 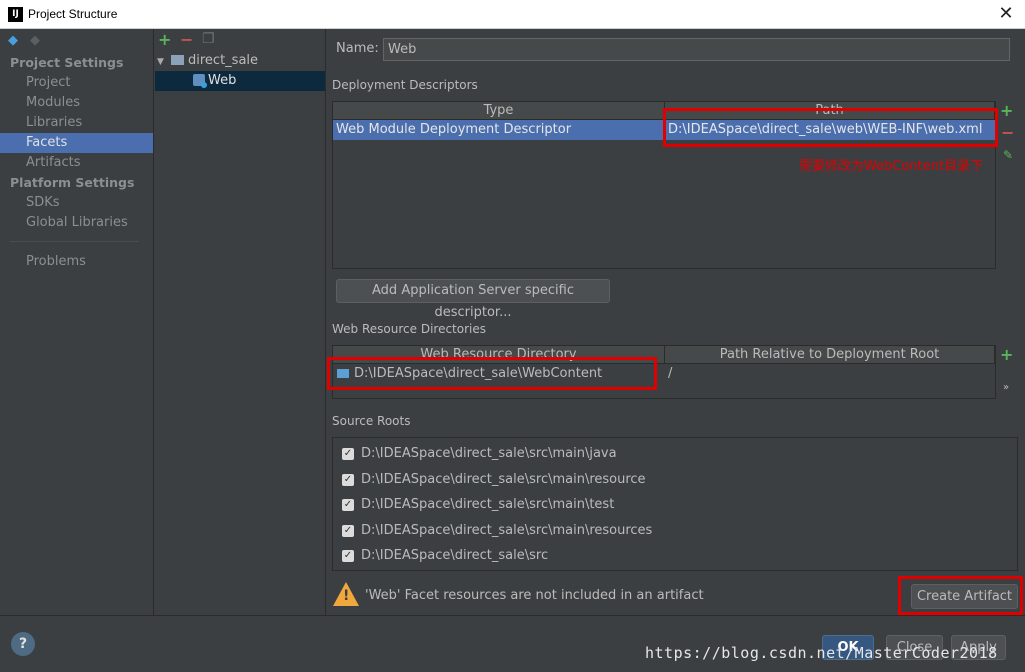 What do you see at coordinates (240, 40) in the screenshot?
I see `tree-toolbar: + − ❐` at bounding box center [240, 40].